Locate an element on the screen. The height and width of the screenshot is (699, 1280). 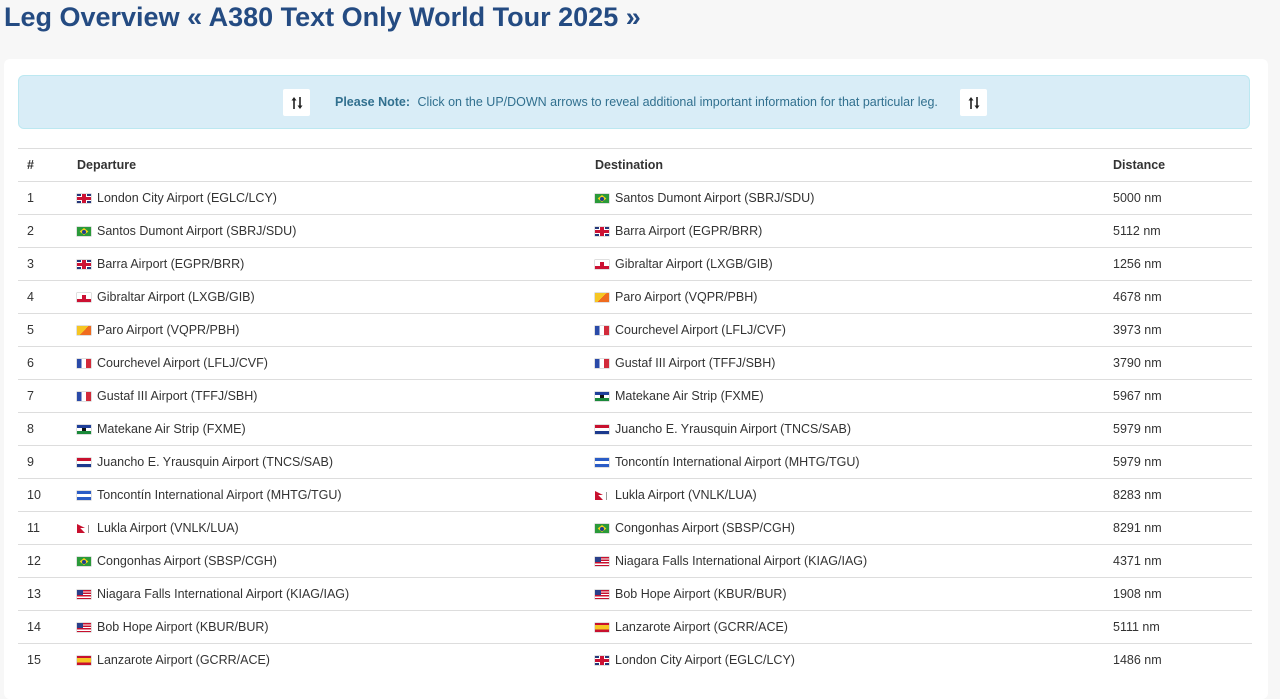
departure-cell: Gibraltar Airport (LXGB/GIB) is located at coordinates (327, 297).